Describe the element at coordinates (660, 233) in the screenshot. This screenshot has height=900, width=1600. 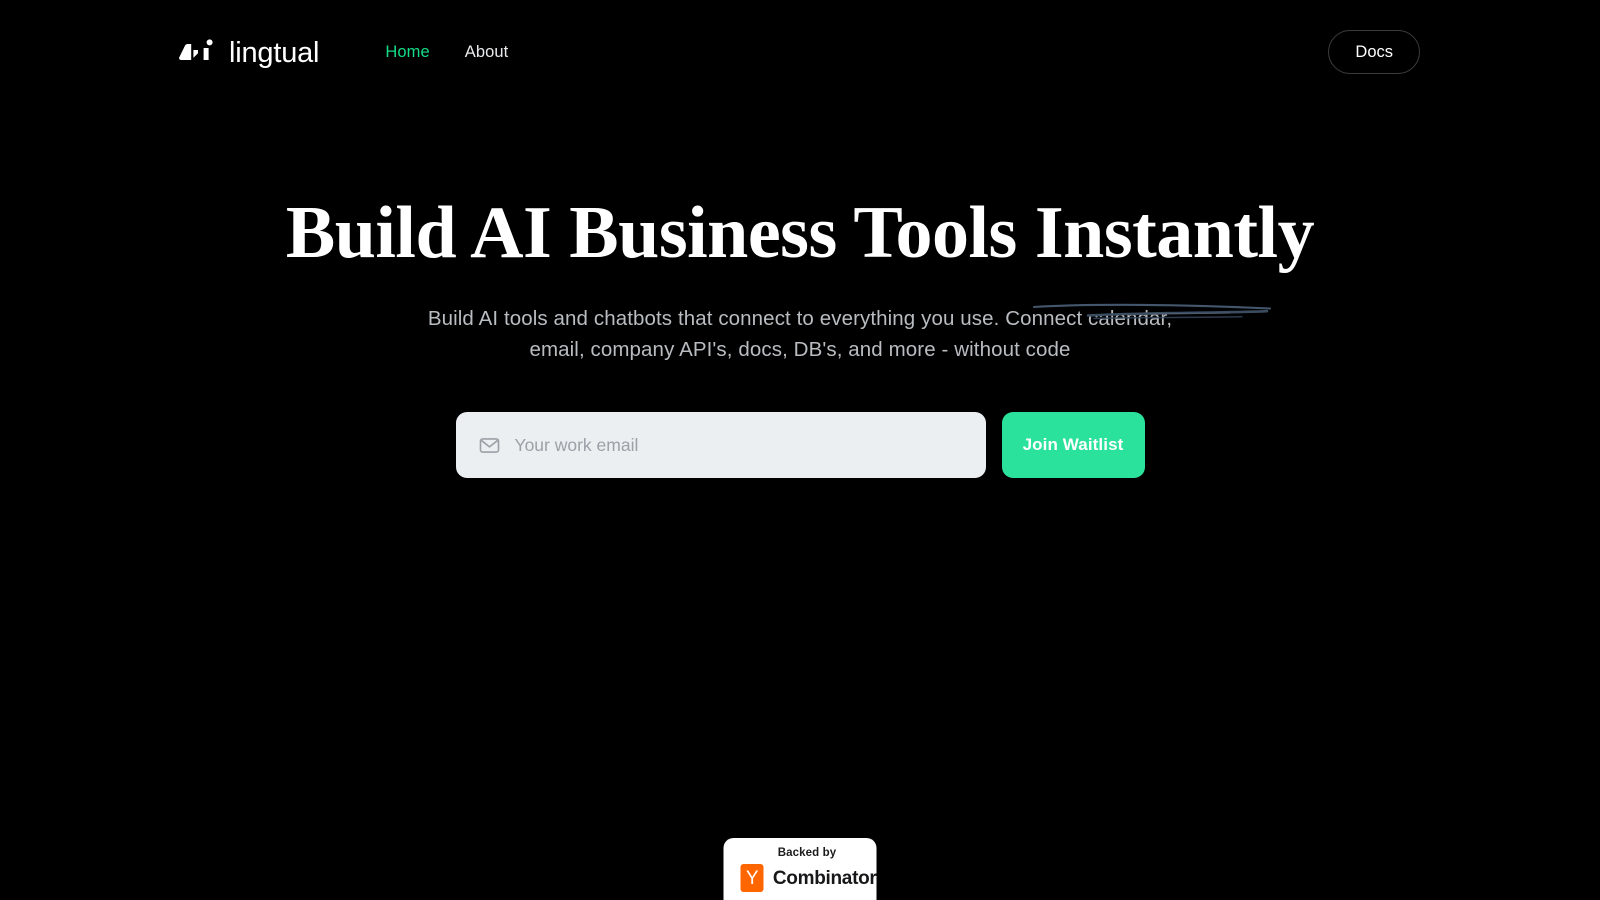
I see `headline-prefix: Build AI Business Tools` at that location.